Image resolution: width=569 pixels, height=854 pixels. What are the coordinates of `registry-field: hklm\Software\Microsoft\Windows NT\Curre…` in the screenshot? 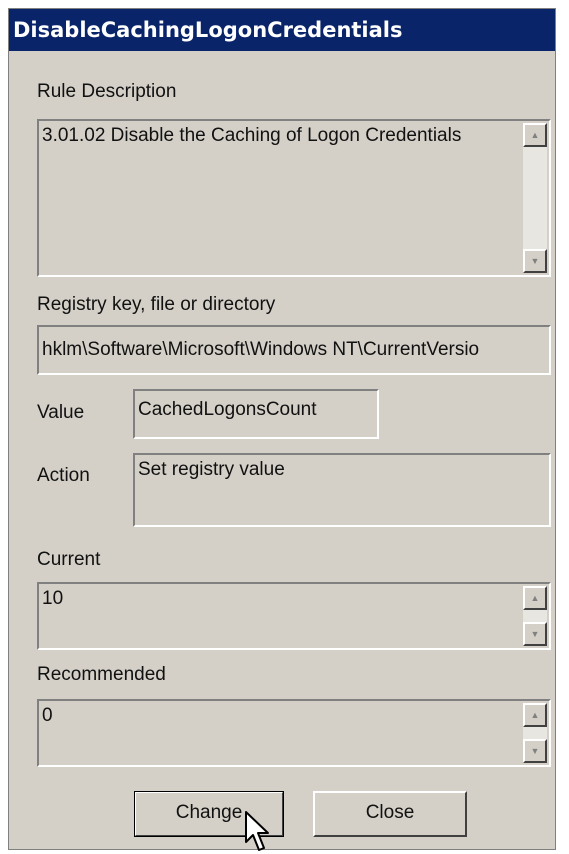 It's located at (294, 350).